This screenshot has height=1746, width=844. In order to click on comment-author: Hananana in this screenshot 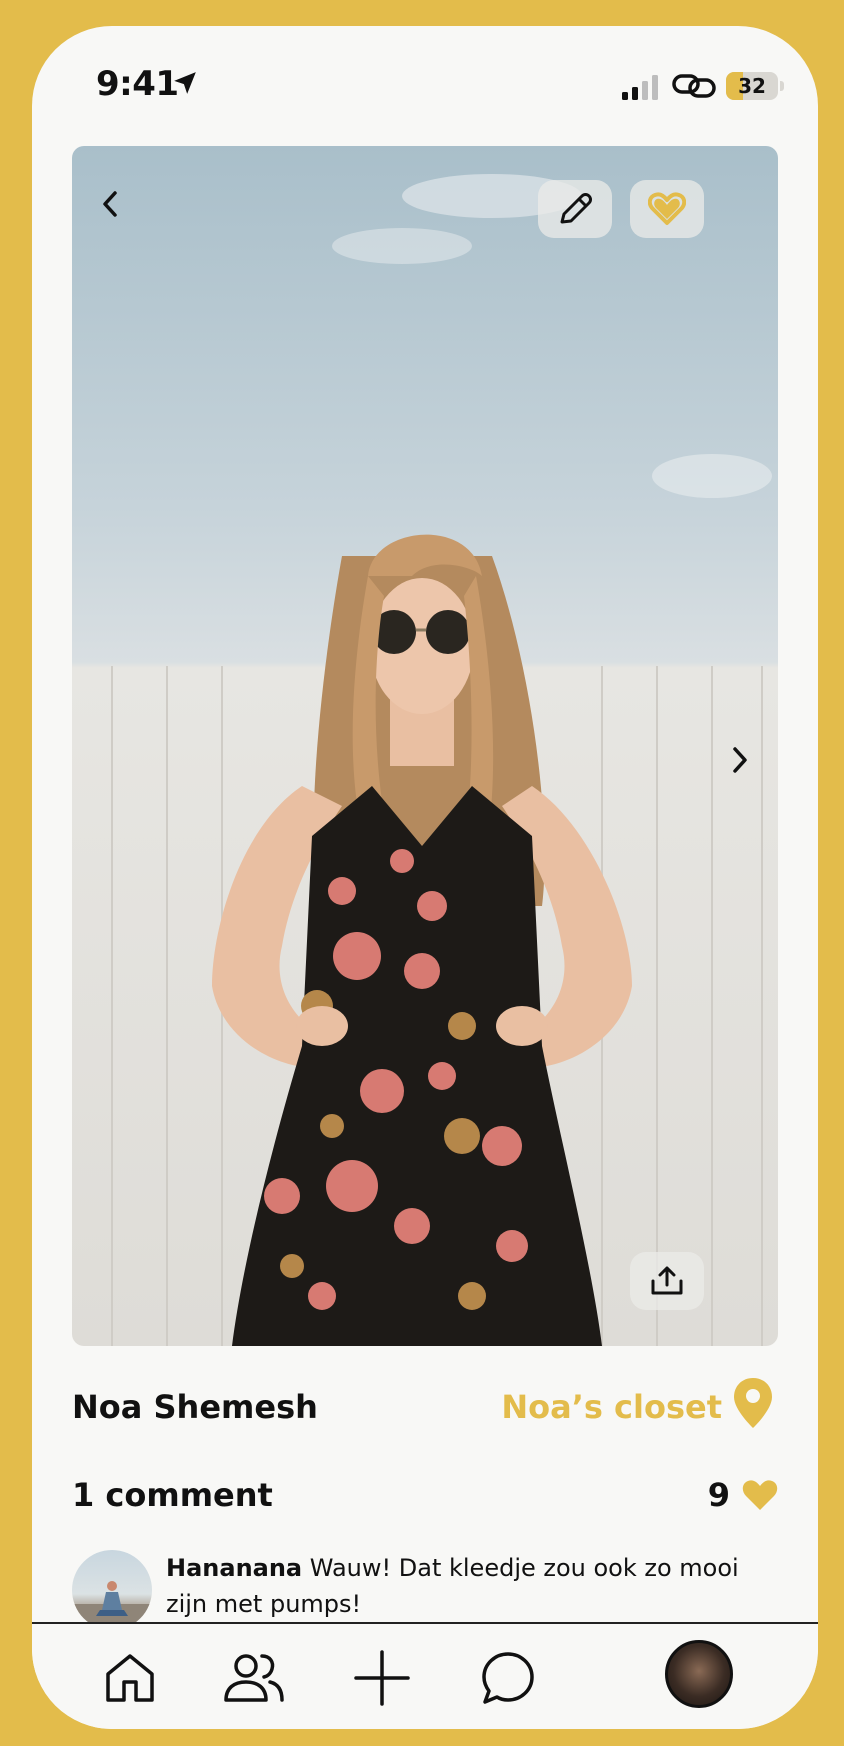, I will do `click(234, 1568)`.